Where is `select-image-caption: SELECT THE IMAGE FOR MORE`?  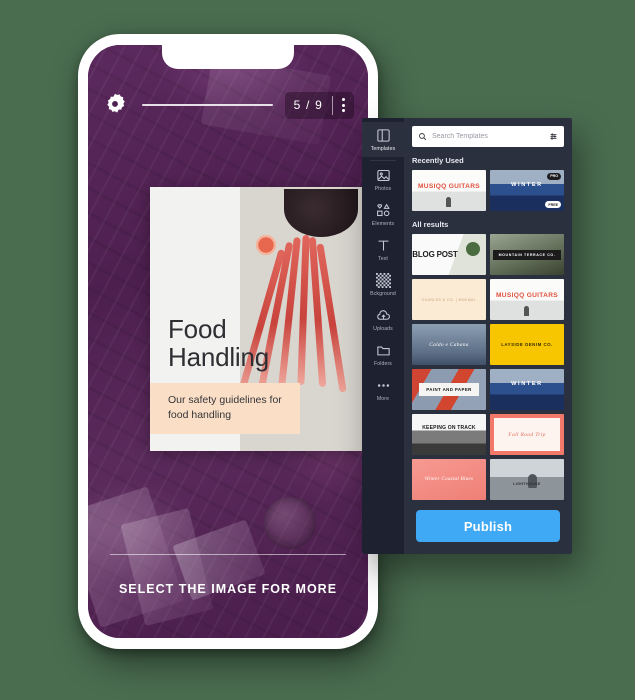
select-image-caption: SELECT THE IMAGE FOR MORE is located at coordinates (228, 589).